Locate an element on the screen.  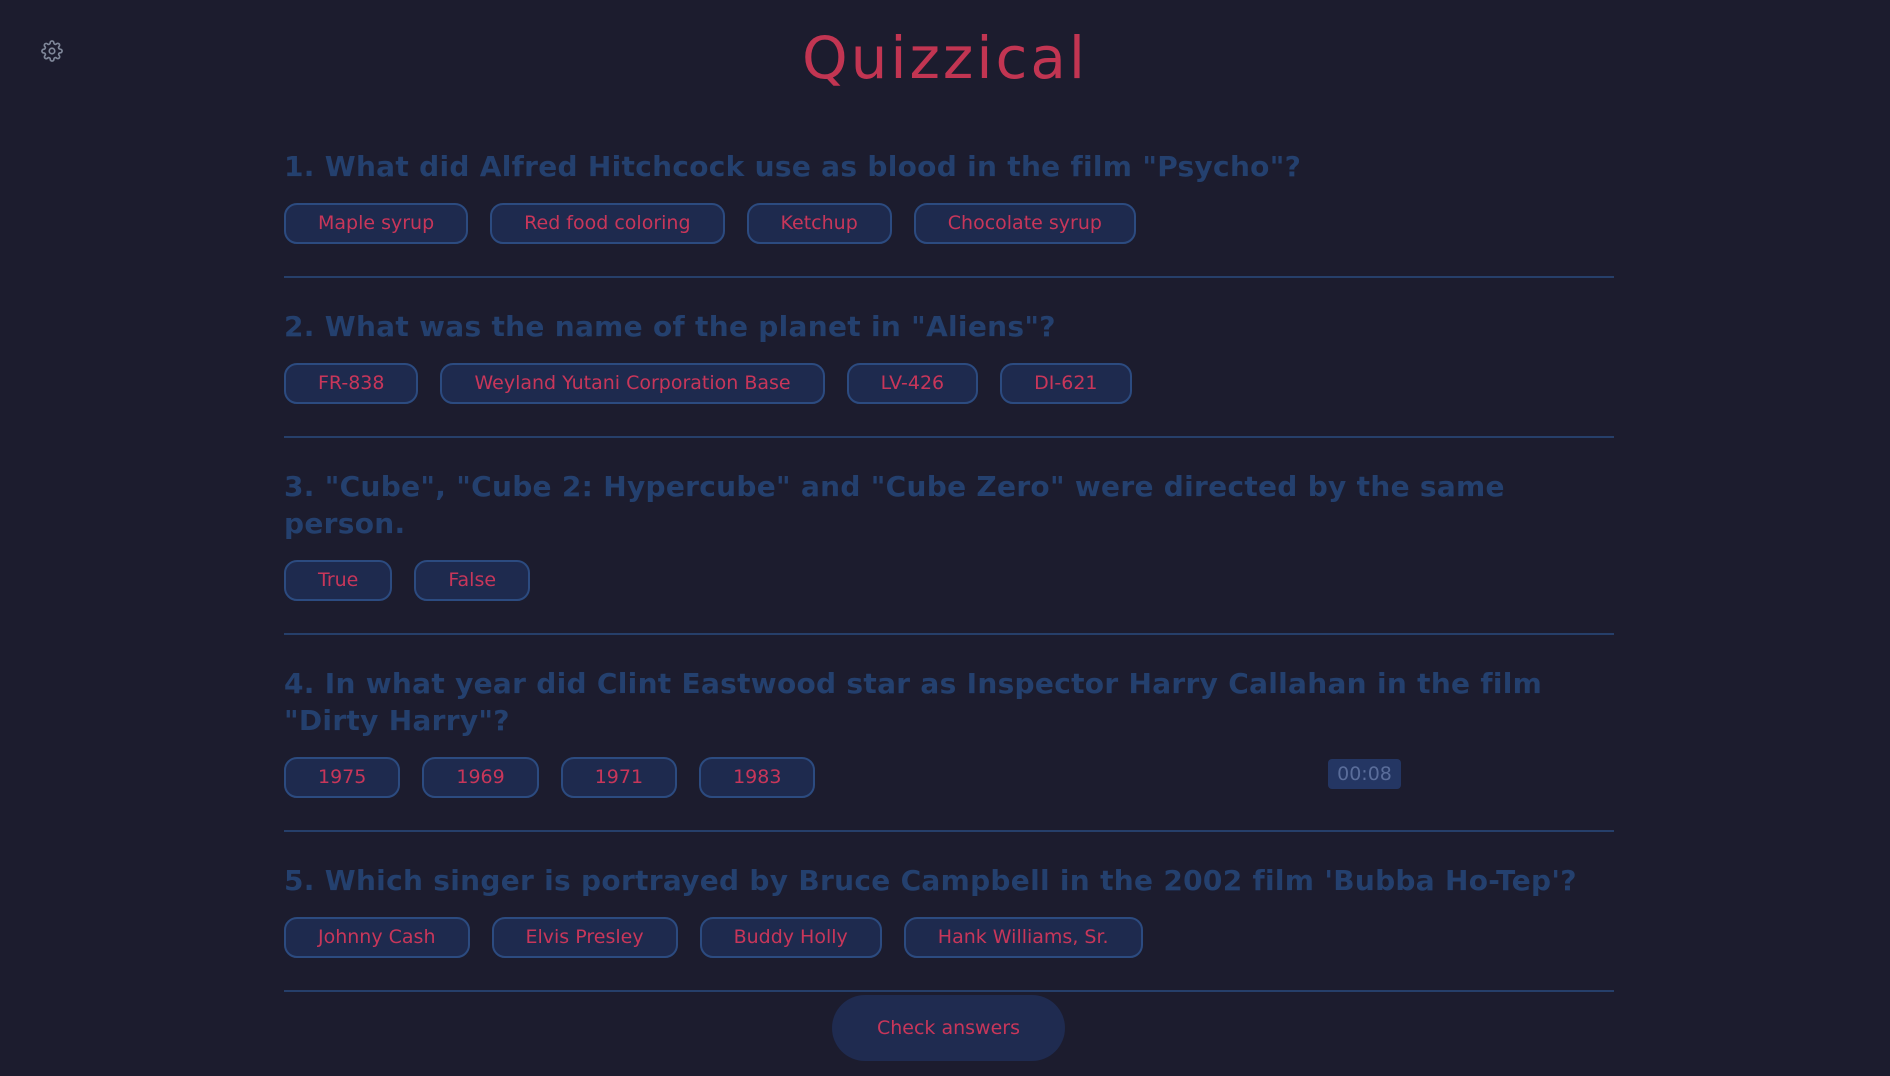
timer-badge: 00:08 is located at coordinates (1364, 774).